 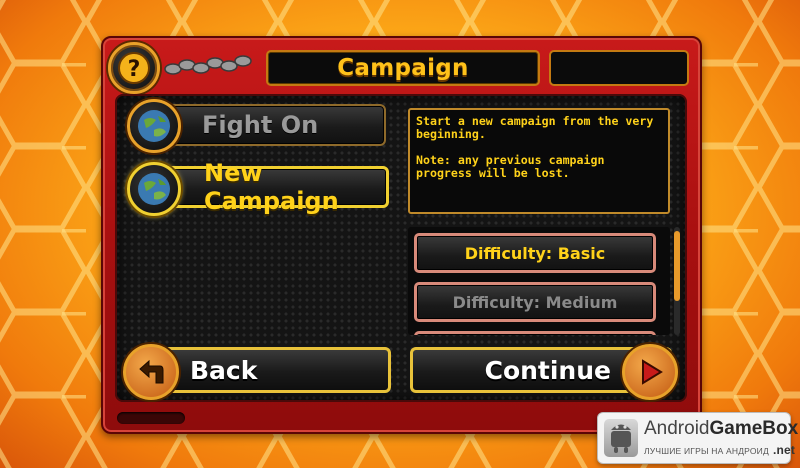 I want to click on question-mark-icon: ?, so click(x=134, y=68).